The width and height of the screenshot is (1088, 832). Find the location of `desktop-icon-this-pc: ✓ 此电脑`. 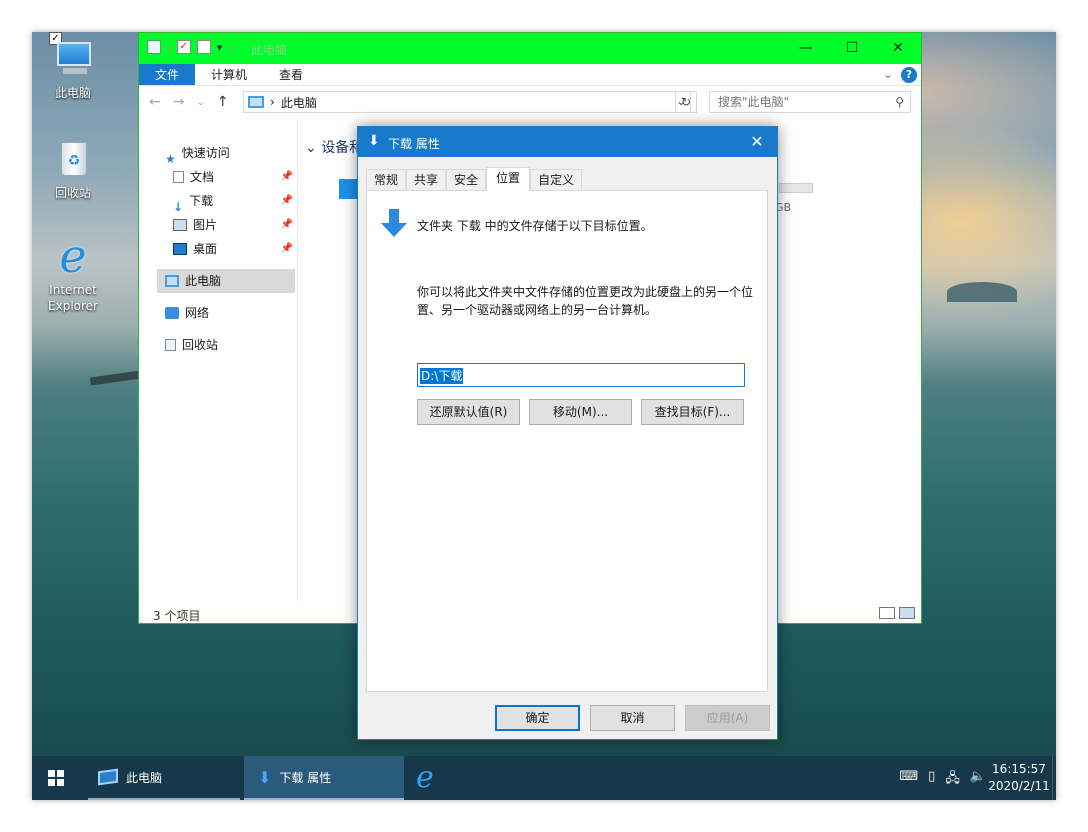

desktop-icon-this-pc: ✓ 此电脑 is located at coordinates (73, 66).